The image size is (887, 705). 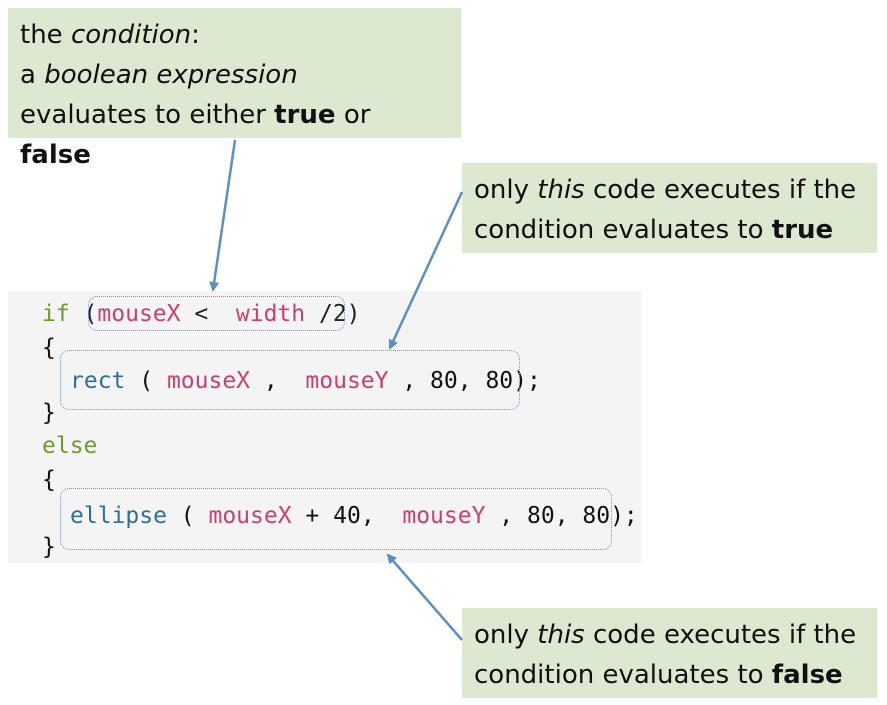 What do you see at coordinates (223, 215) in the screenshot?
I see `arrow-to-condition` at bounding box center [223, 215].